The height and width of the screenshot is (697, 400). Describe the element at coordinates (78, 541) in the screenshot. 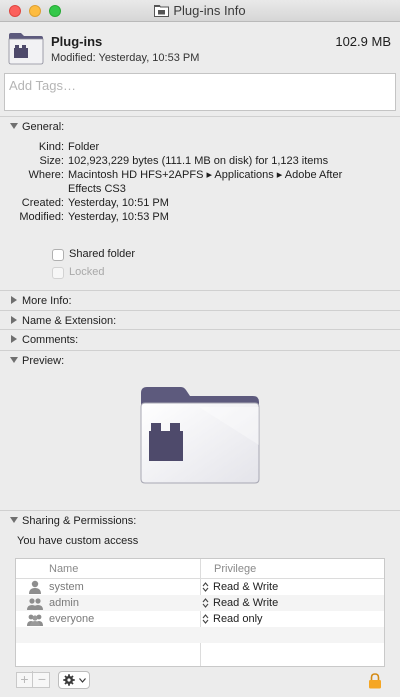

I see `access-text: You have custom access` at that location.